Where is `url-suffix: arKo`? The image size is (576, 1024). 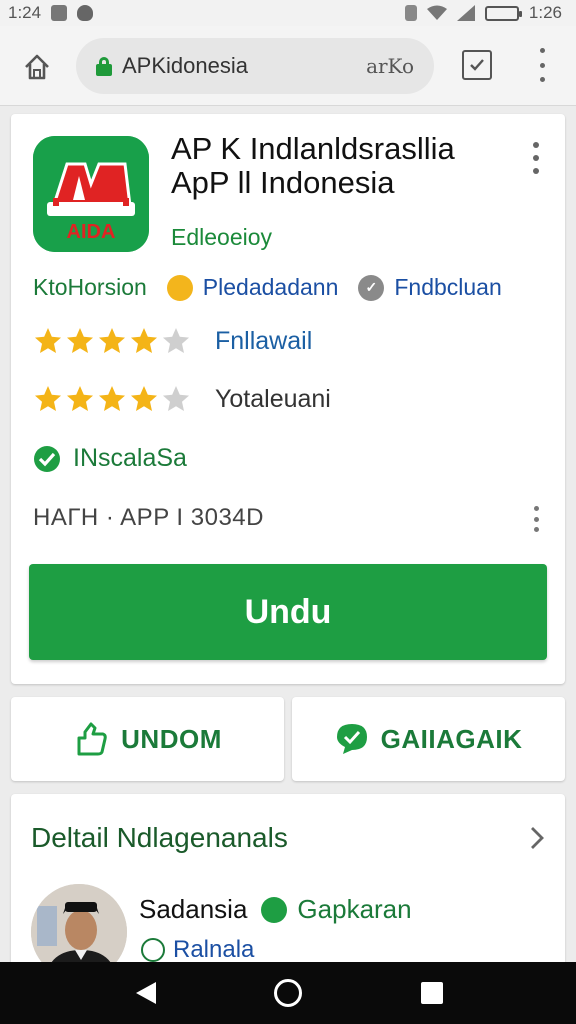
url-suffix: arKo is located at coordinates (390, 66).